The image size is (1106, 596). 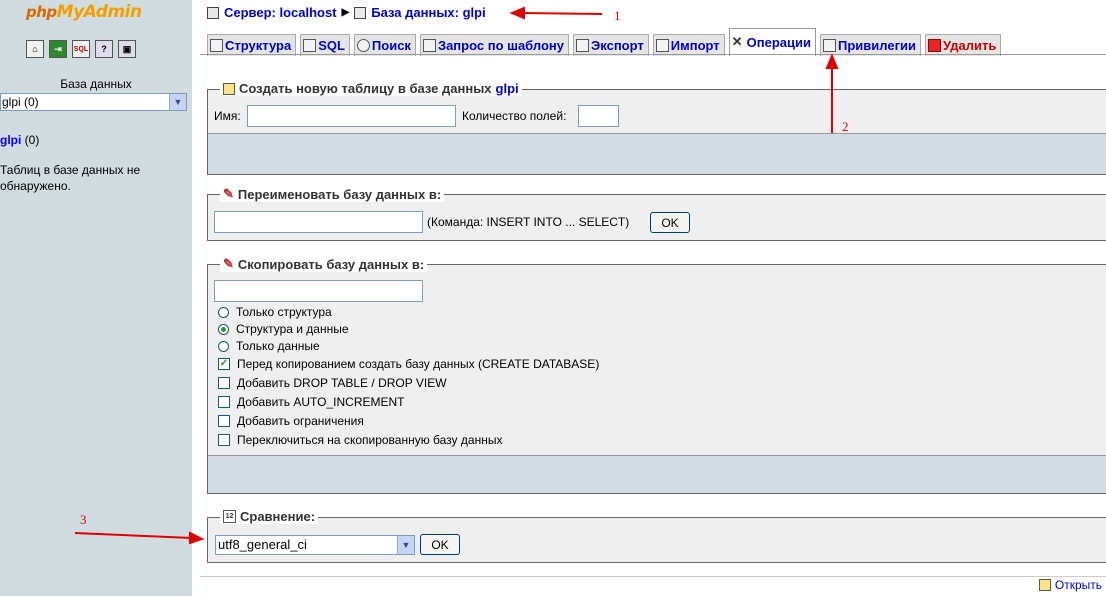 I want to click on annotation-number-2: 2, so click(x=845, y=126).